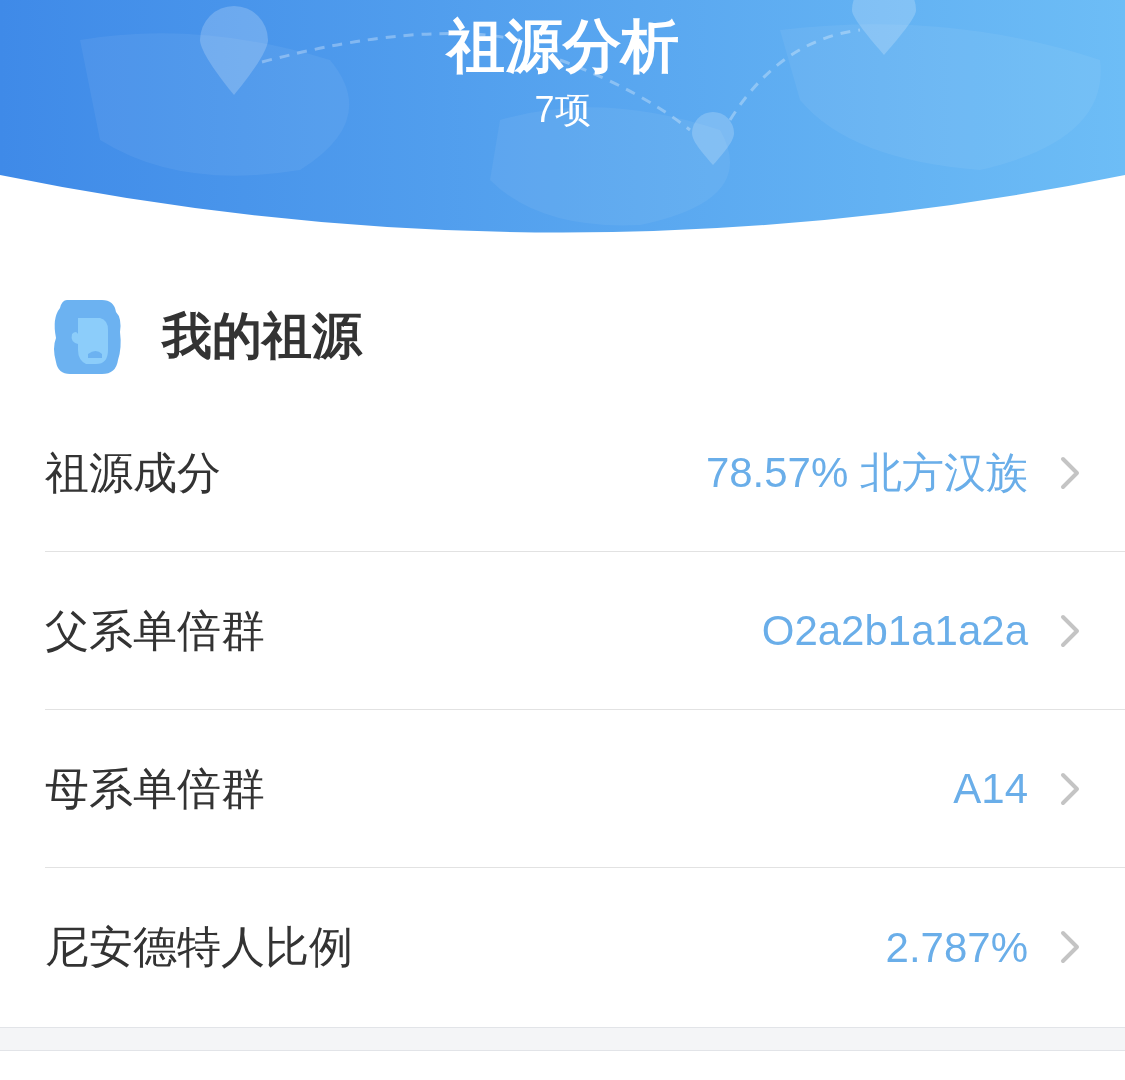 This screenshot has height=1080, width=1125. I want to click on list-row: 尼安德特人比例 2.787%, so click(585, 947).